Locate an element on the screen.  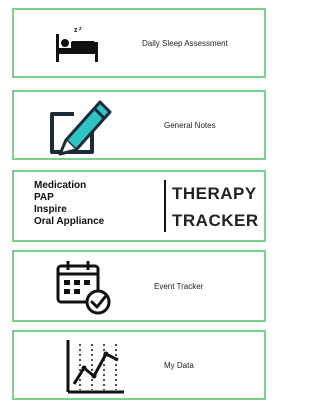
line-chart-icon is located at coordinates (94, 369).